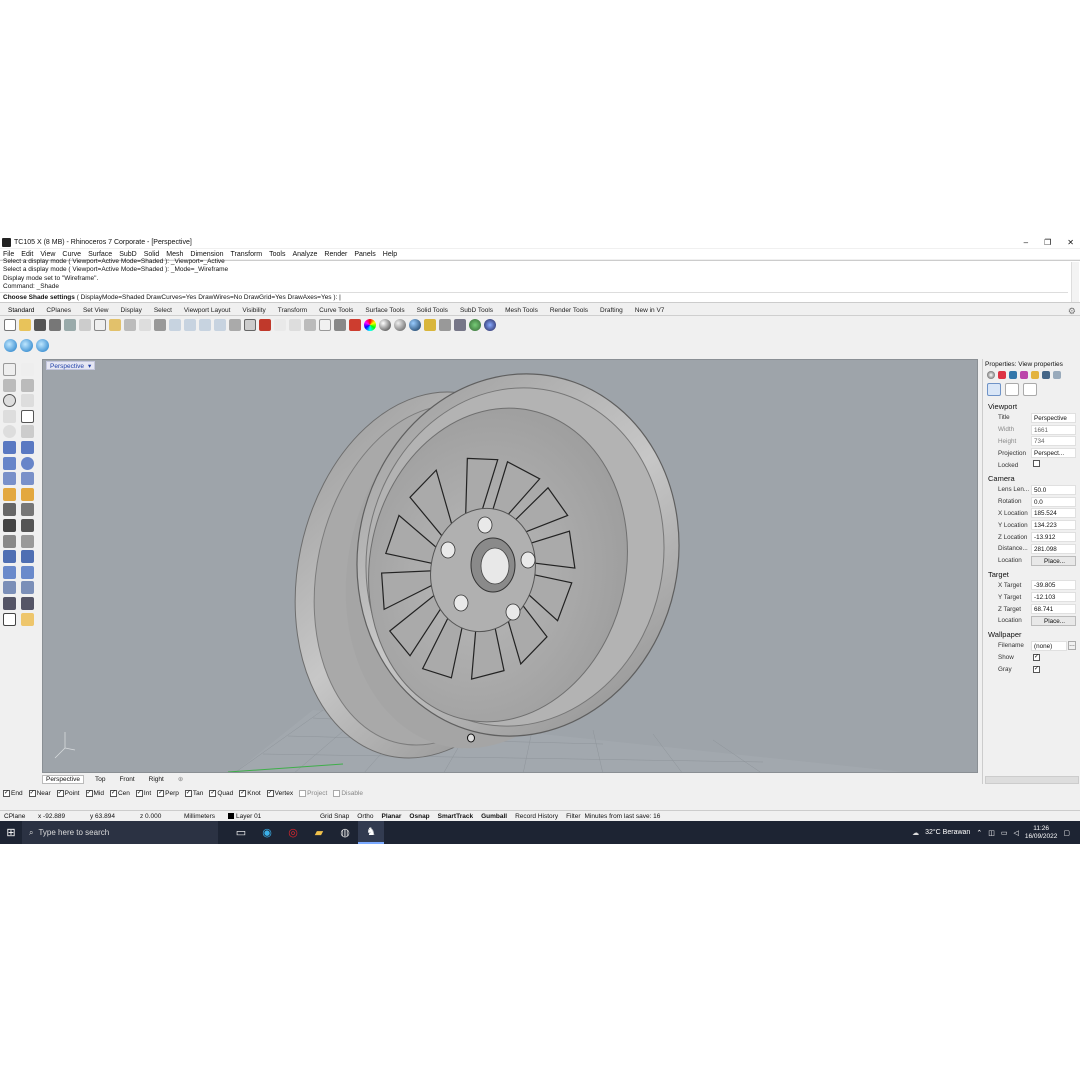 This screenshot has width=1080, height=1080. What do you see at coordinates (476, 310) in the screenshot?
I see `tab-subd-tools: SubD Tools` at bounding box center [476, 310].